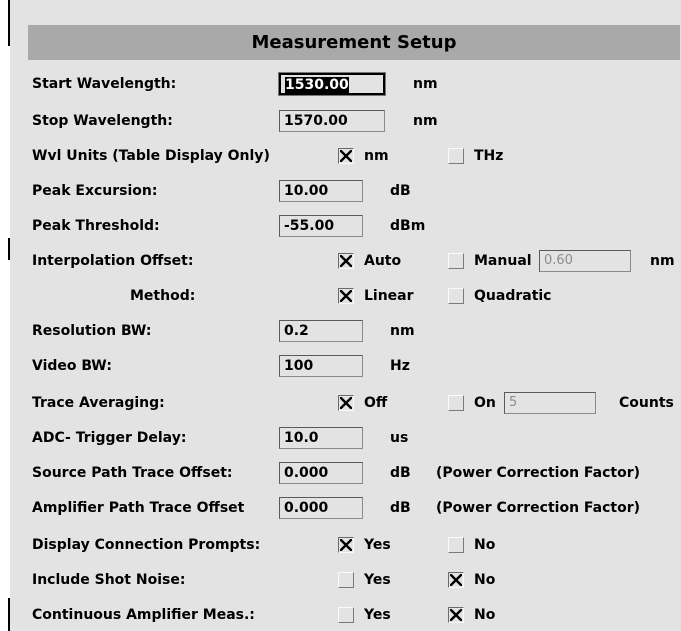 The width and height of the screenshot is (681, 631). I want to click on stop-wavelength-unit: nm, so click(425, 121).